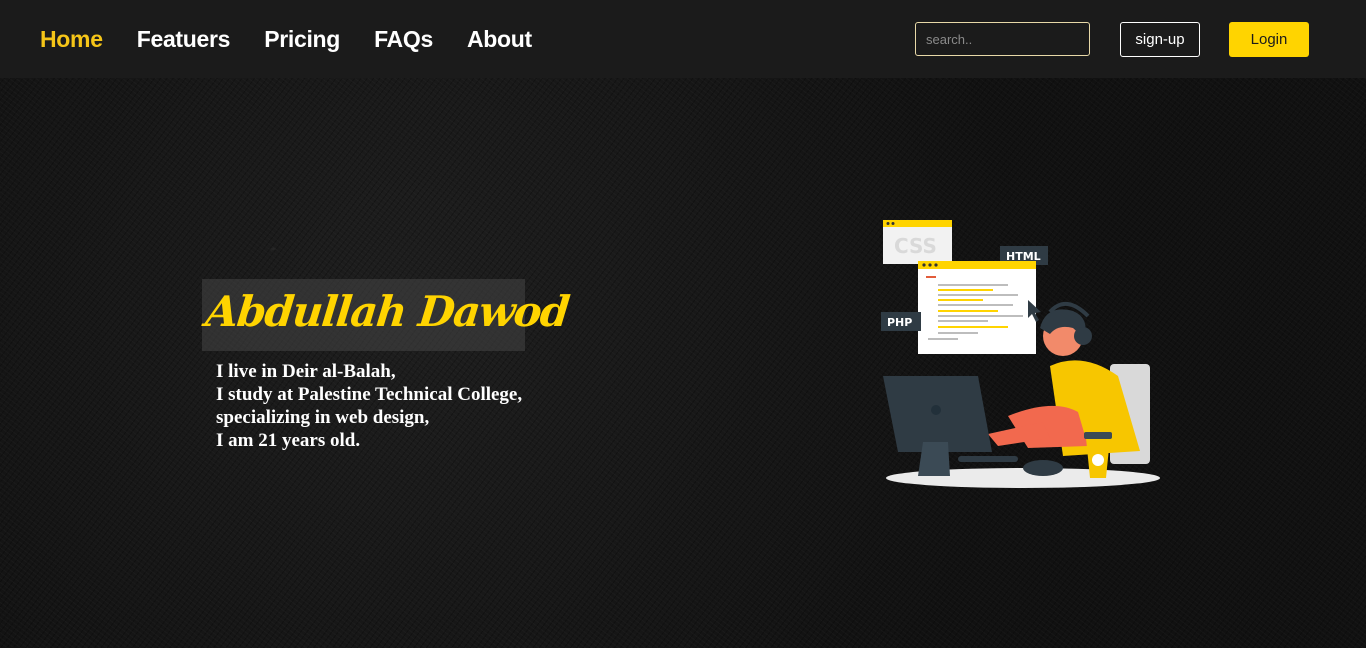  I want to click on php-tag: PHP, so click(901, 321).